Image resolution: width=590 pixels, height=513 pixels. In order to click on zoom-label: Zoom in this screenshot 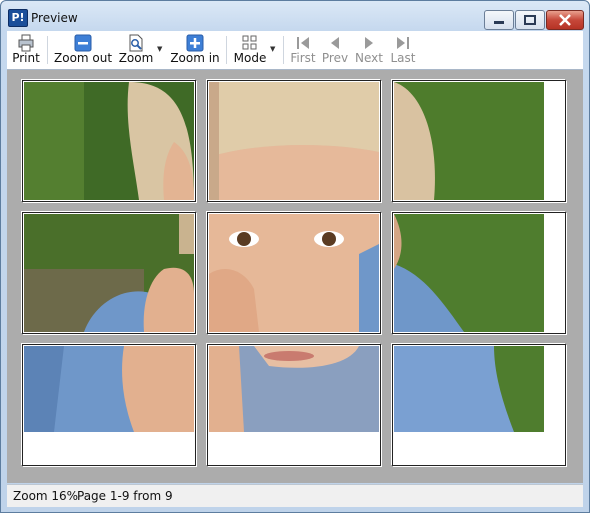, I will do `click(136, 58)`.